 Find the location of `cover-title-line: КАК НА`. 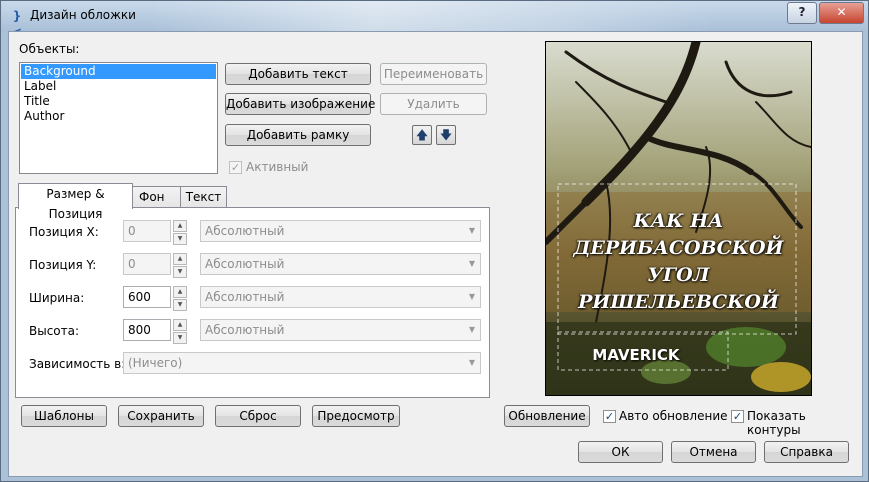

cover-title-line: КАК НА is located at coordinates (678, 221).